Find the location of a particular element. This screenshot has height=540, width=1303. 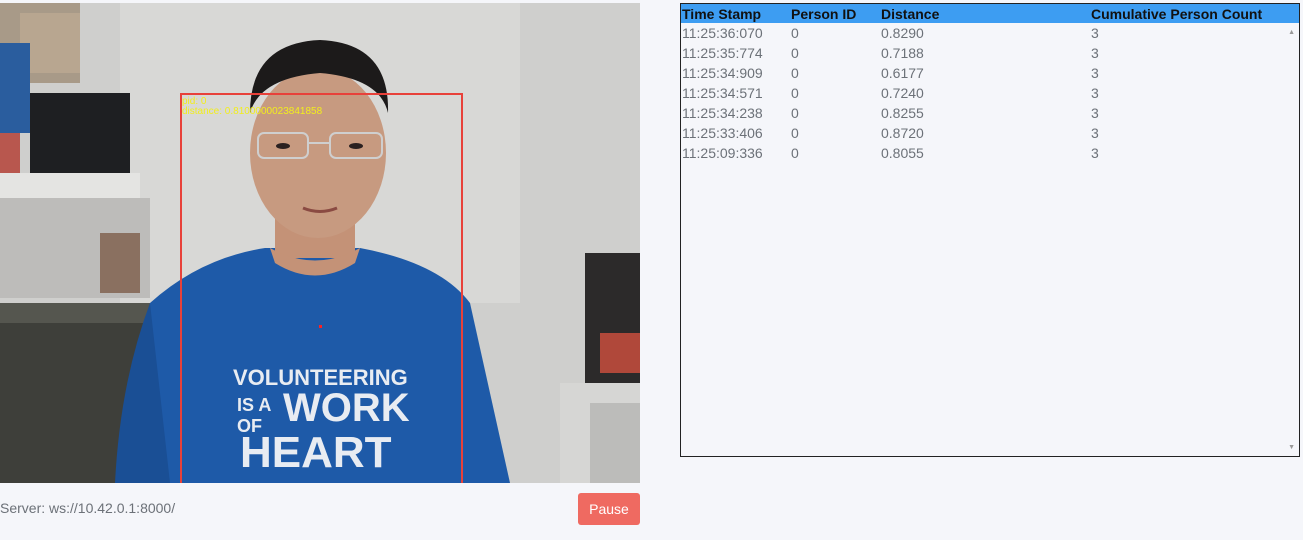

table-row: 11:25:33:406 0 0.8720 3 is located at coordinates (990, 133).